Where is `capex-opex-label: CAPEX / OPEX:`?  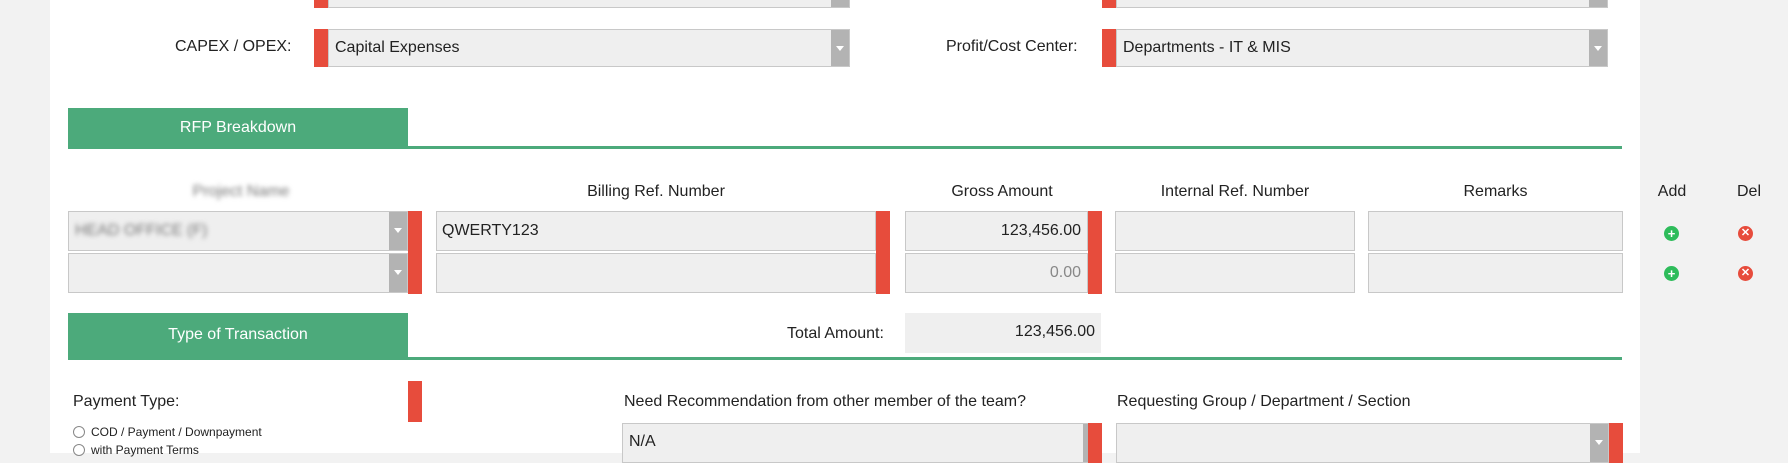 capex-opex-label: CAPEX / OPEX: is located at coordinates (233, 46).